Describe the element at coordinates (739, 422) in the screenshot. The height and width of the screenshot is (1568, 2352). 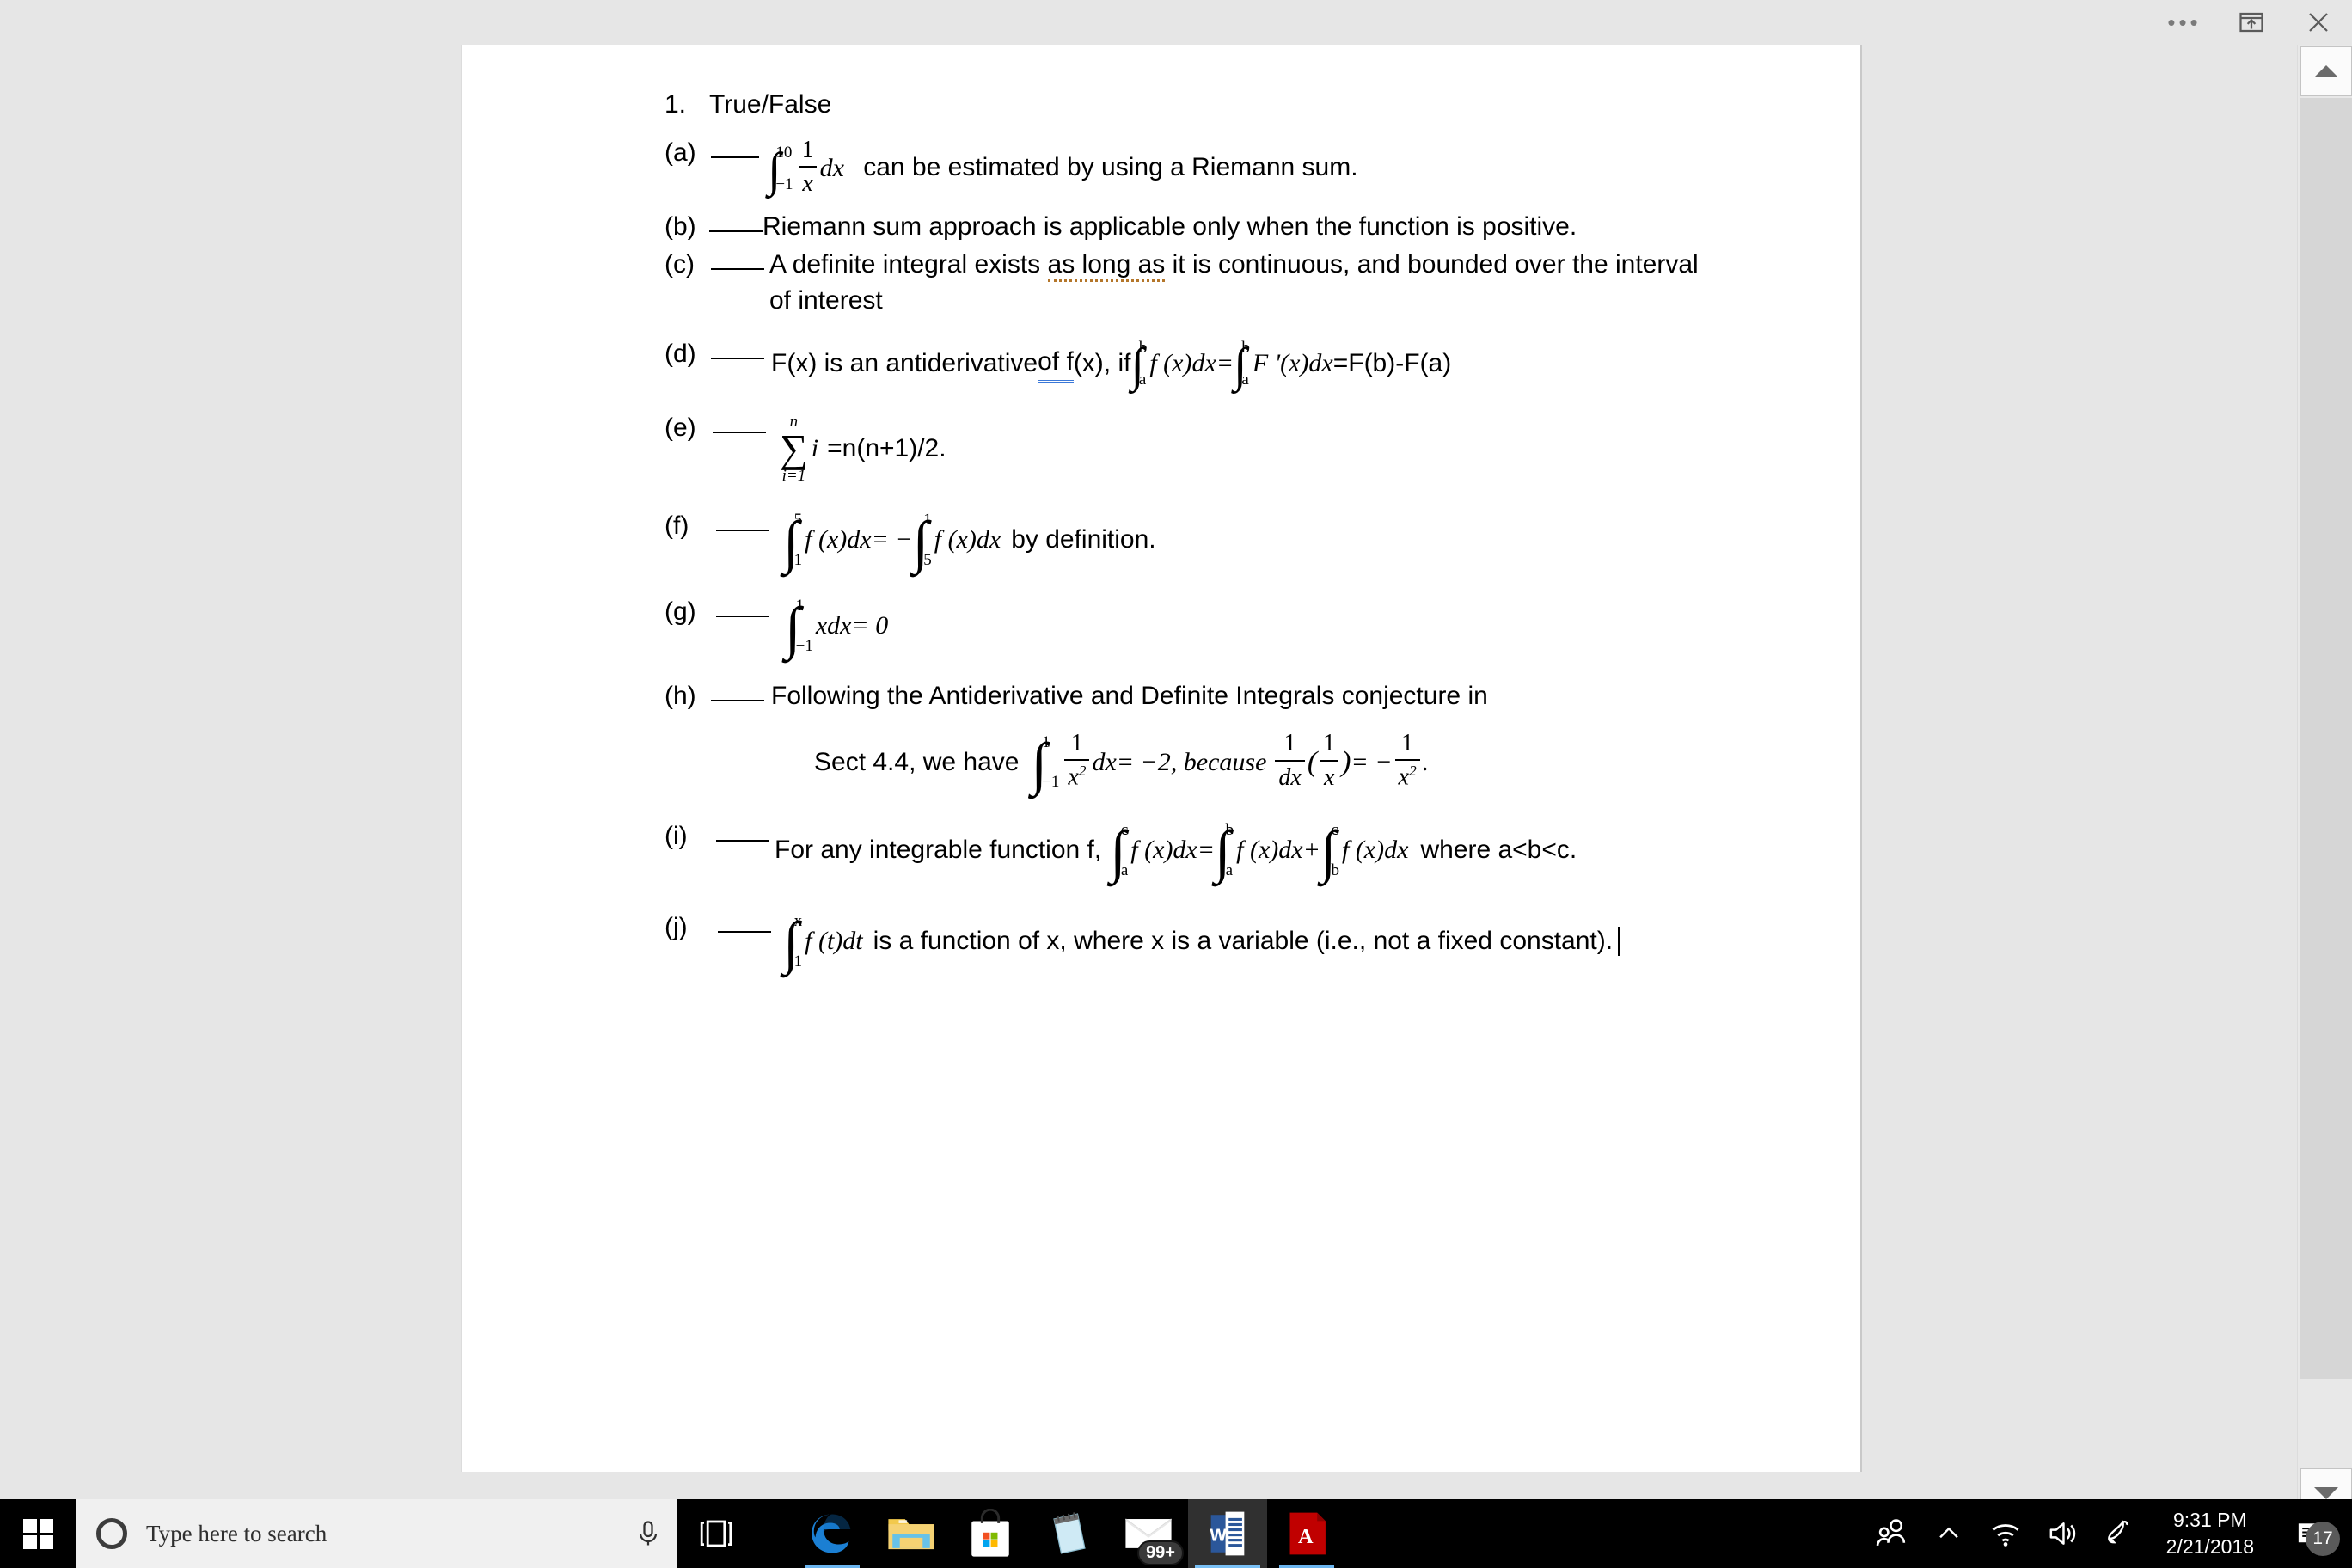
I see `answer-blank-e` at that location.